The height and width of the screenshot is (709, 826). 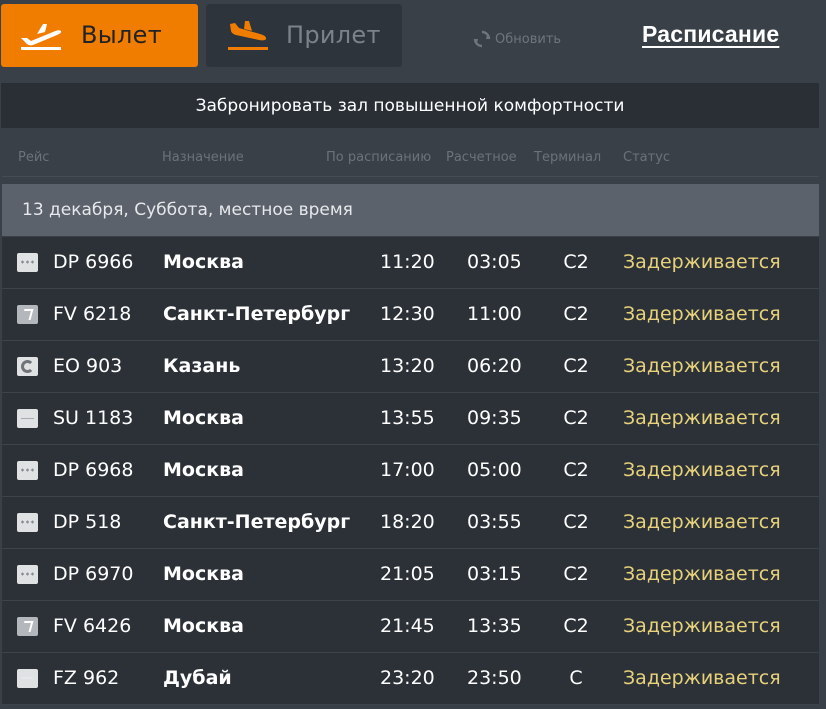 What do you see at coordinates (494, 470) in the screenshot?
I see `estimated-time: 05:00` at bounding box center [494, 470].